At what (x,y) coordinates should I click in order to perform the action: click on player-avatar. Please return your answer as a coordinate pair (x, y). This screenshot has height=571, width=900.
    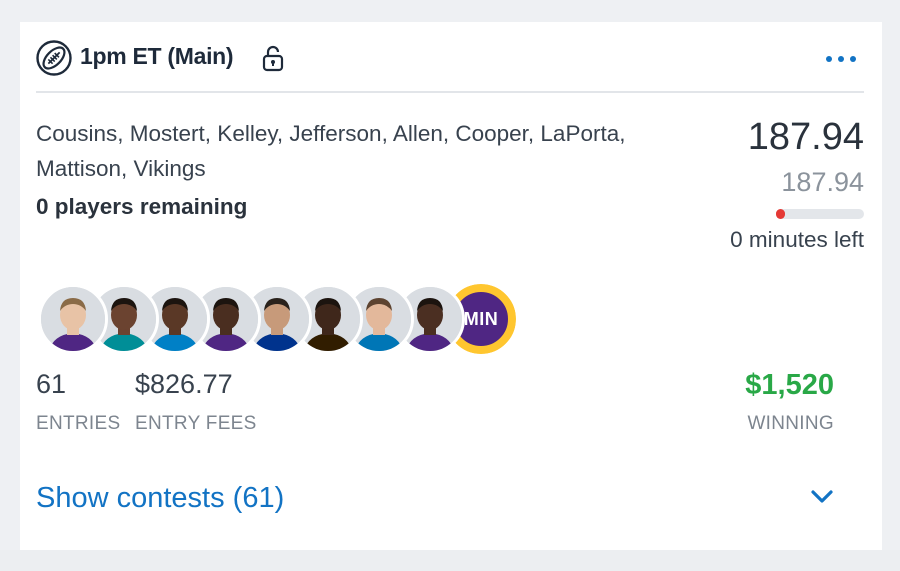
    Looking at the image, I should click on (73, 319).